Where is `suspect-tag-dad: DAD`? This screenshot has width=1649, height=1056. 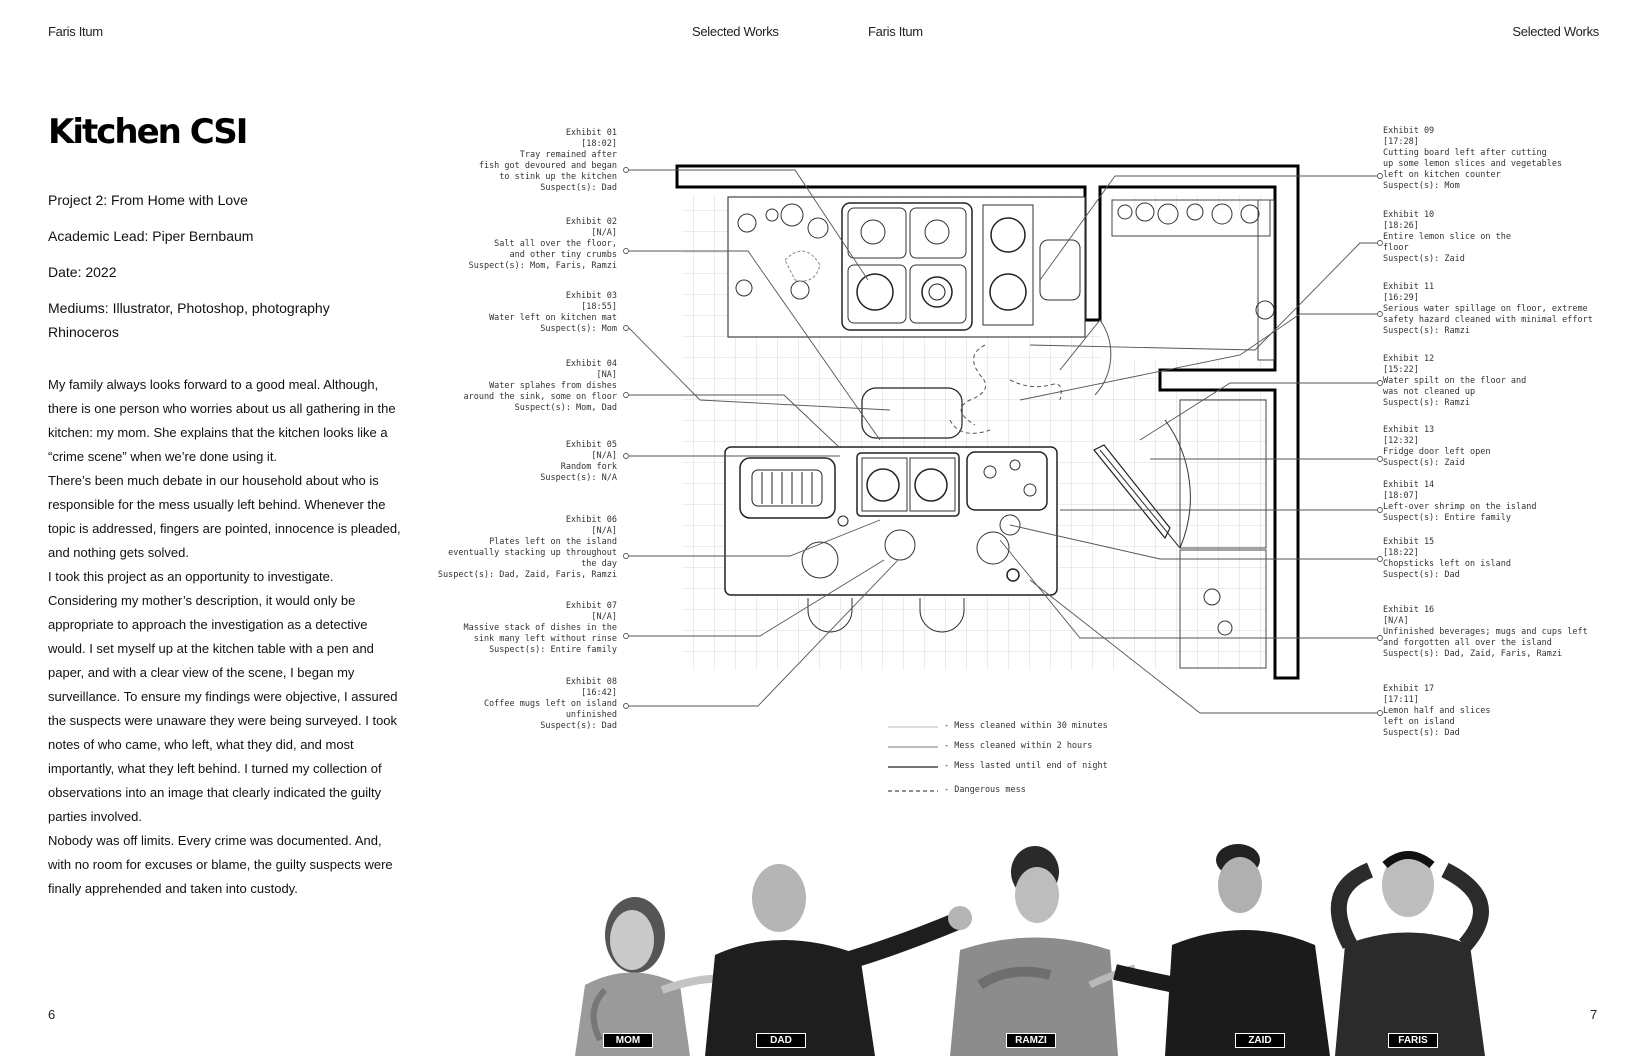 suspect-tag-dad: DAD is located at coordinates (781, 1040).